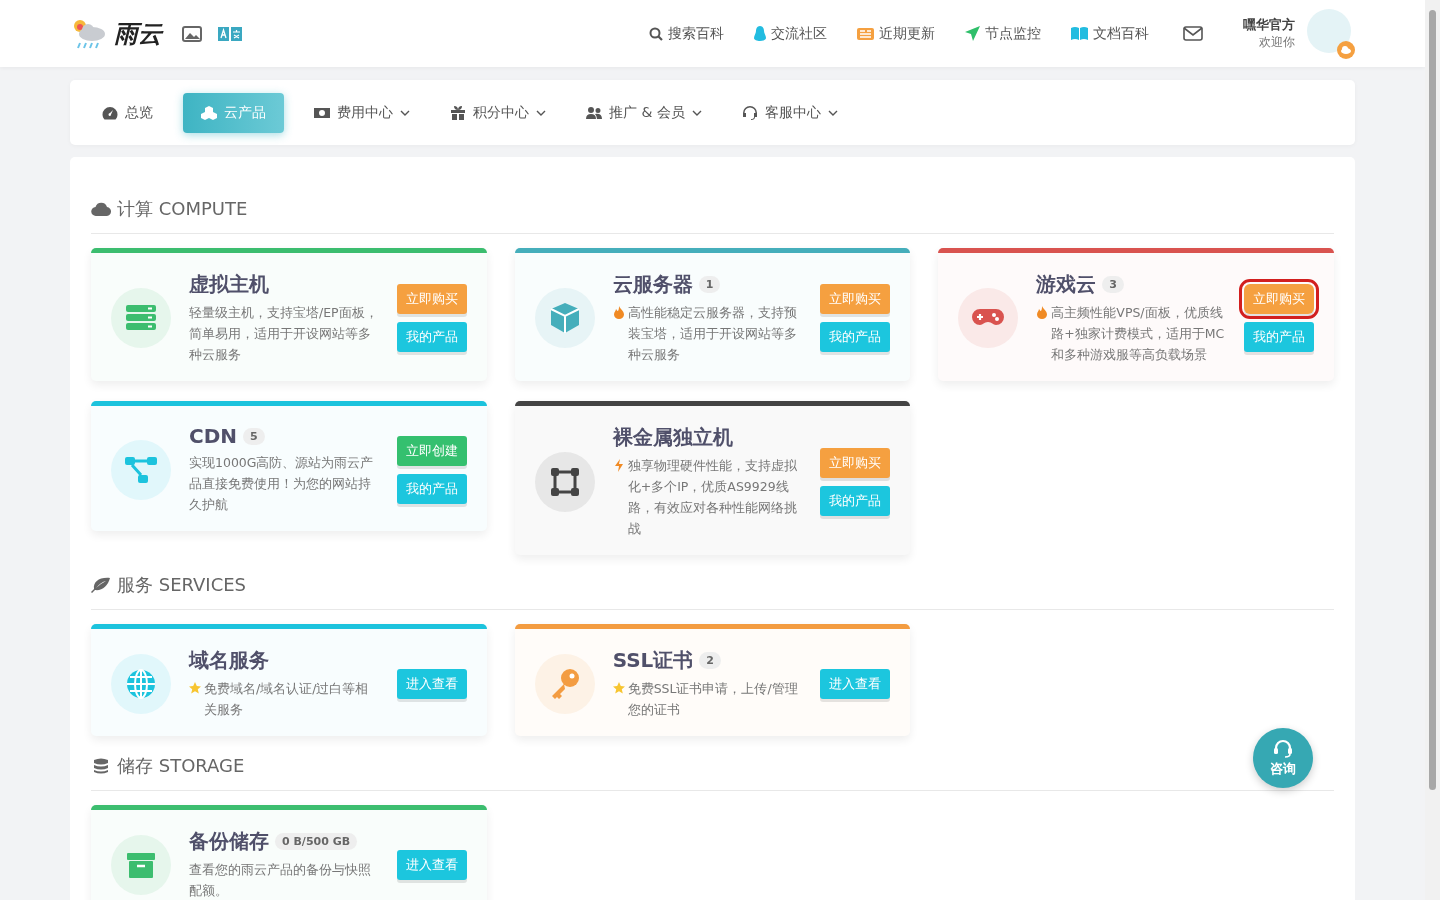 This screenshot has width=1440, height=900. I want to click on image-icon, so click(192, 33).